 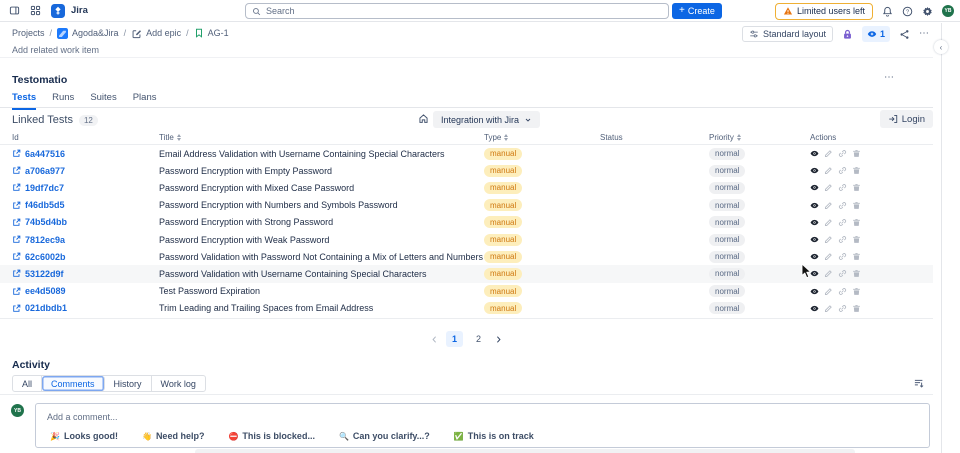 What do you see at coordinates (45, 257) in the screenshot?
I see `test-id-link: 62c6002b` at bounding box center [45, 257].